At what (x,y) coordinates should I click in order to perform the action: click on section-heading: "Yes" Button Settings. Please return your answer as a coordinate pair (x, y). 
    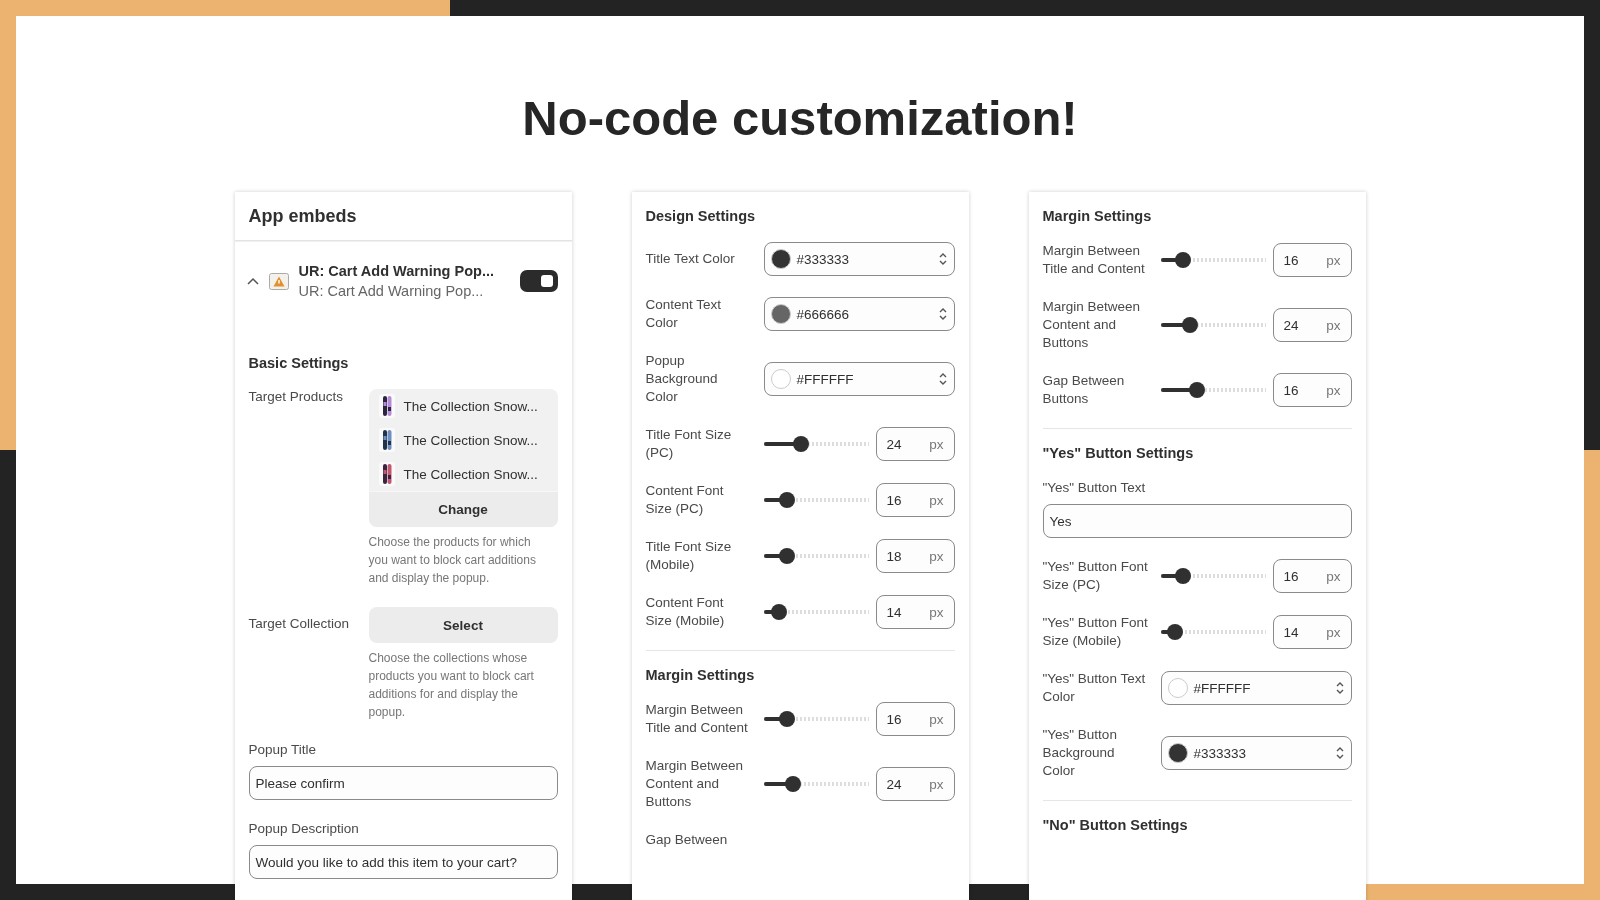
    Looking at the image, I should click on (1118, 453).